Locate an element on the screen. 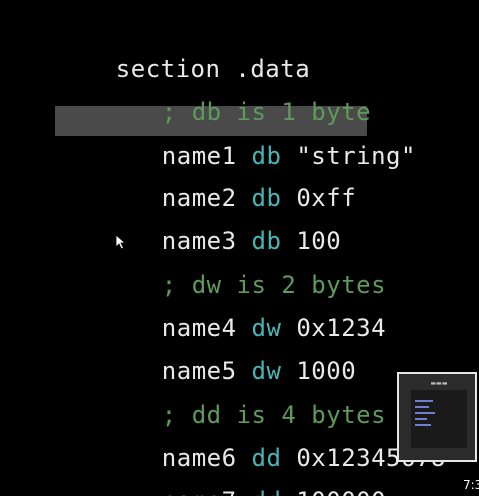  code-line-name5: name5 dw 1000 is located at coordinates (229, 352).